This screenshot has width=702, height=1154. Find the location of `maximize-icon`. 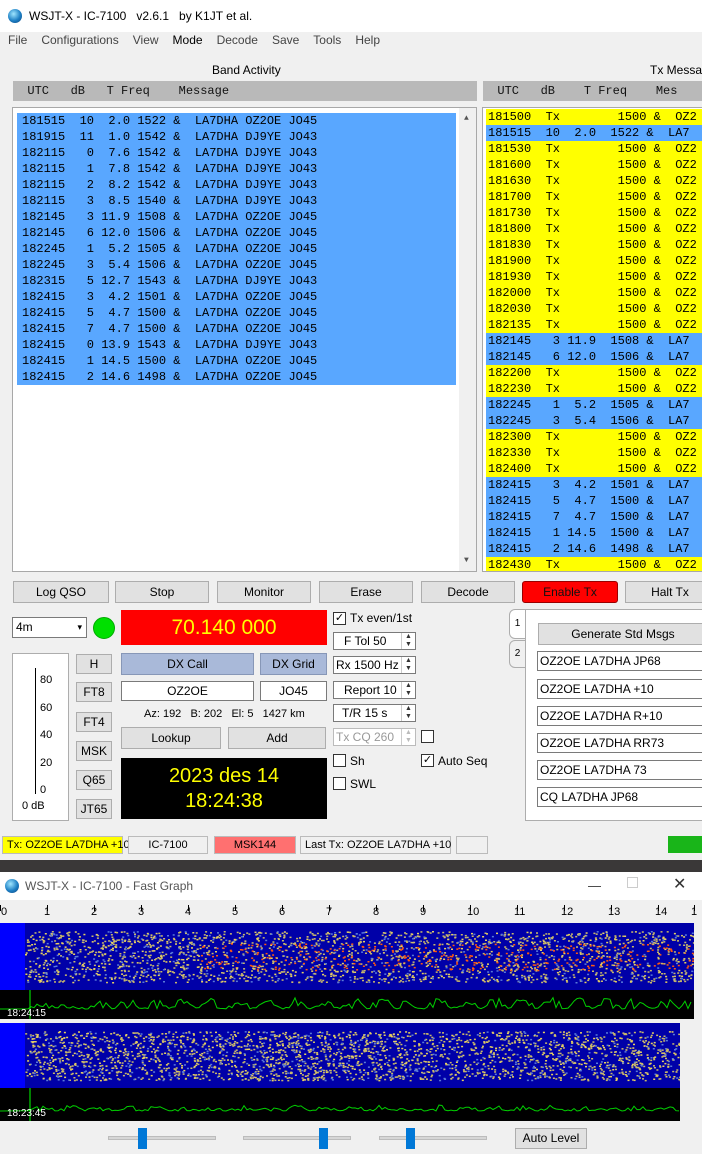

maximize-icon is located at coordinates (632, 882).